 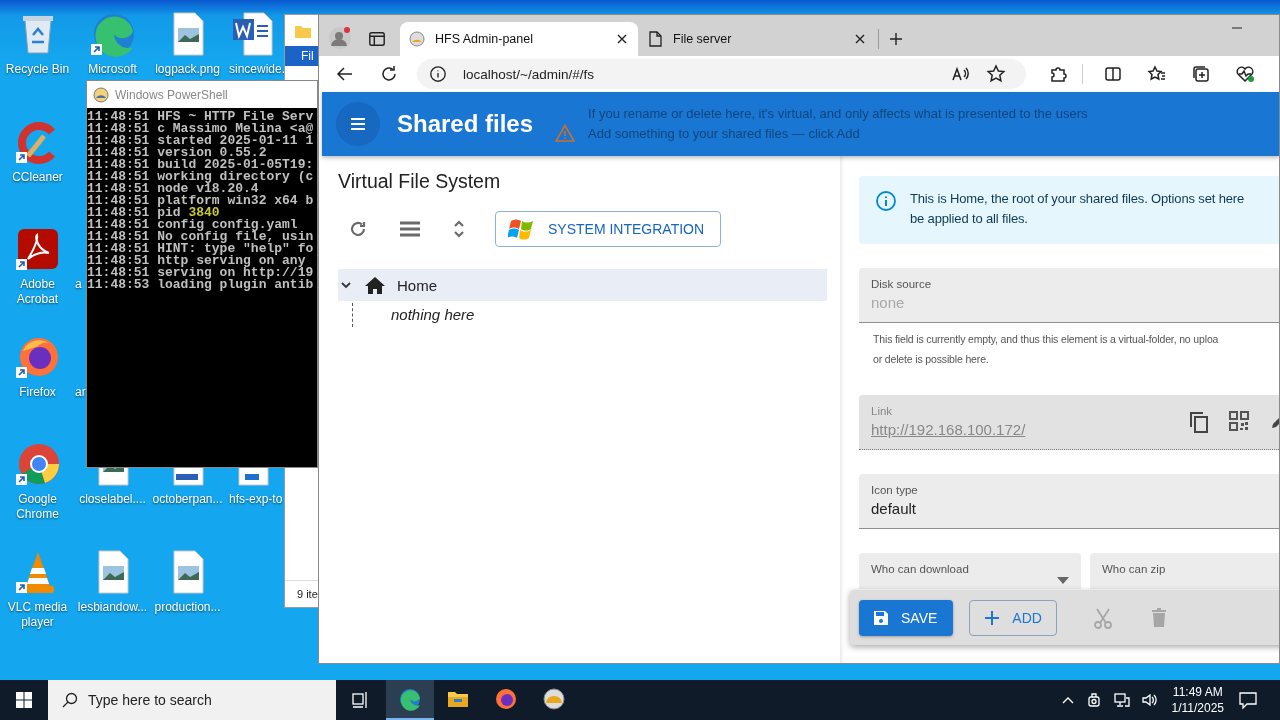 What do you see at coordinates (410, 699) in the screenshot?
I see `browser-icon` at bounding box center [410, 699].